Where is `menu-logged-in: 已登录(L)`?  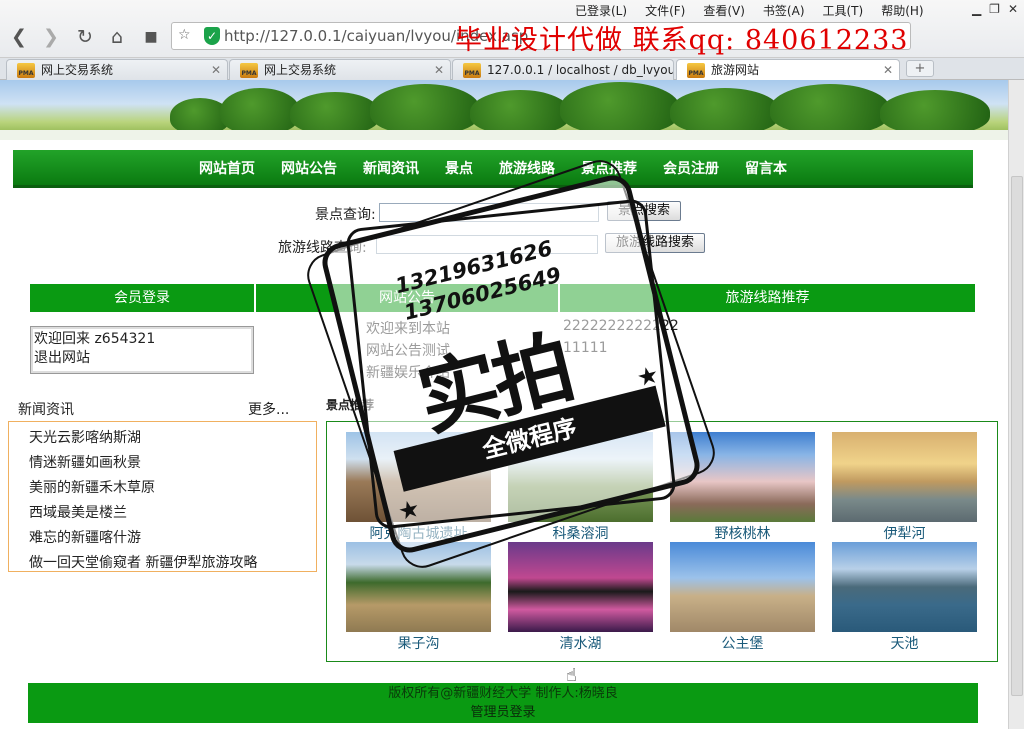
menu-logged-in: 已登录(L) is located at coordinates (601, 10).